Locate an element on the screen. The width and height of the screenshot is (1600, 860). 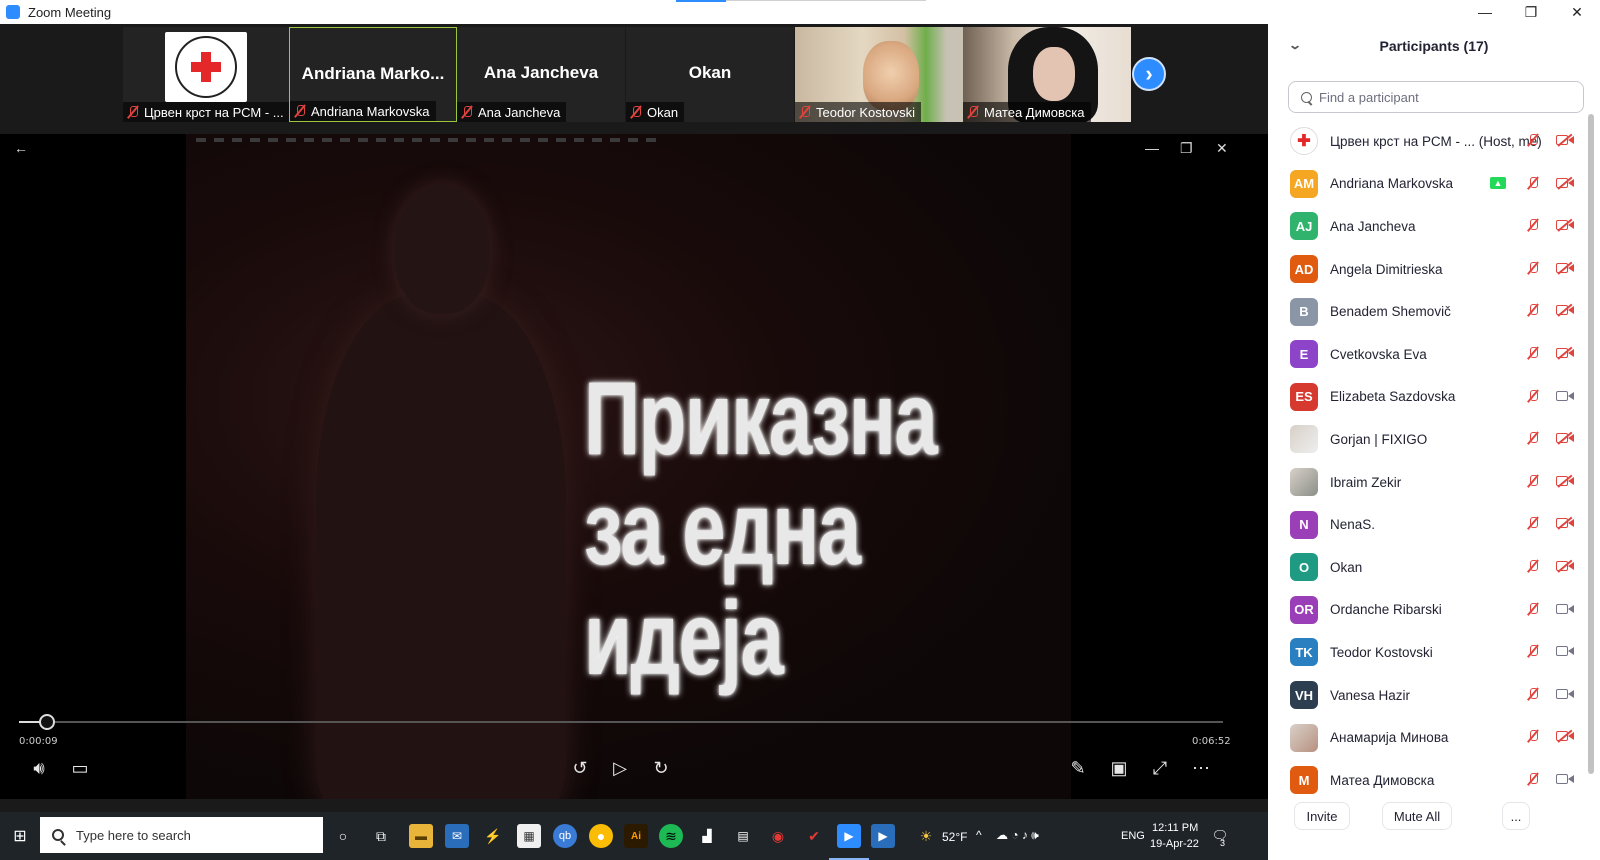
video-scrubber is located at coordinates (621, 722).